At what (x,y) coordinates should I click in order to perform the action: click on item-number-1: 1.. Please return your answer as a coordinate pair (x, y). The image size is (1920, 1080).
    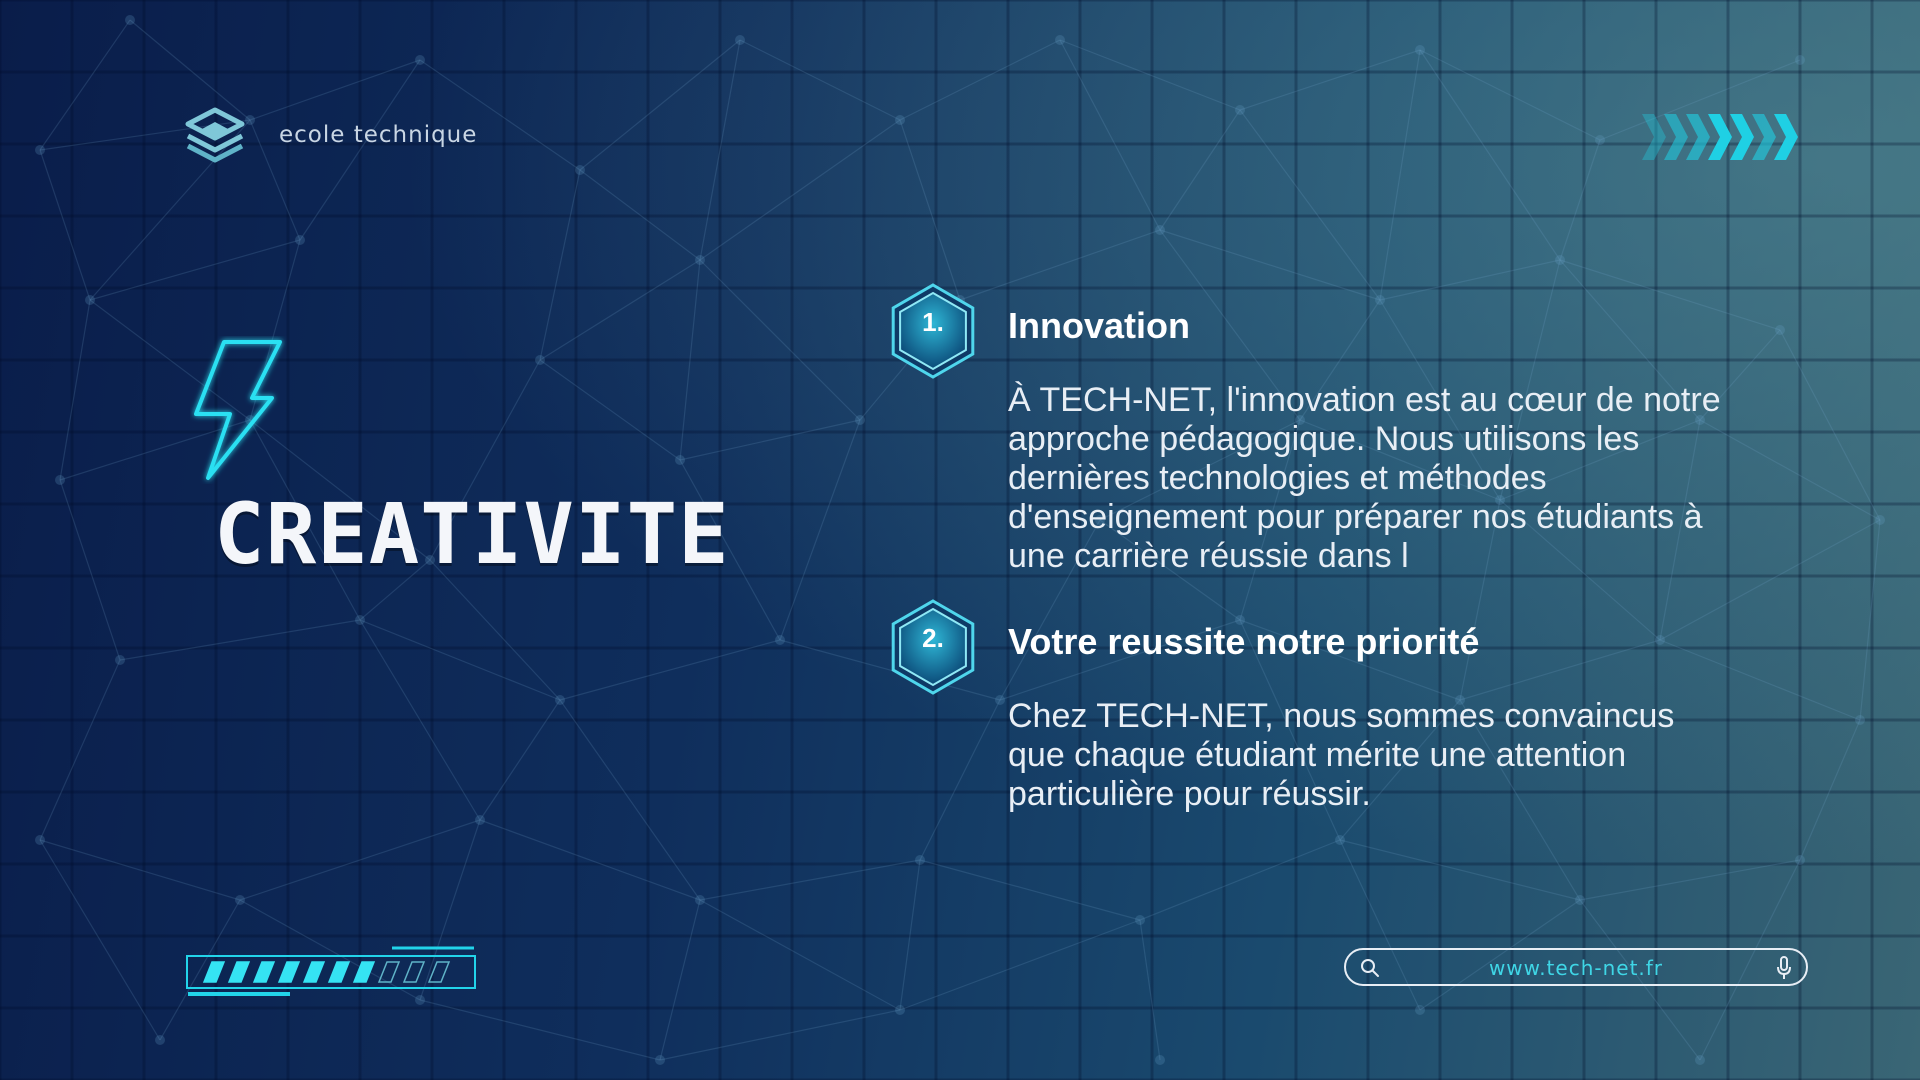
    Looking at the image, I should click on (933, 322).